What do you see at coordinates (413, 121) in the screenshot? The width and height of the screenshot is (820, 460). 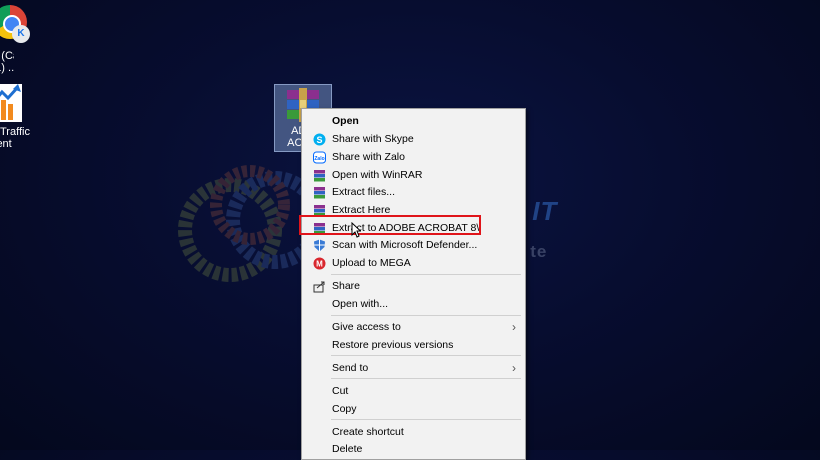 I see `menu-item-open: Open` at bounding box center [413, 121].